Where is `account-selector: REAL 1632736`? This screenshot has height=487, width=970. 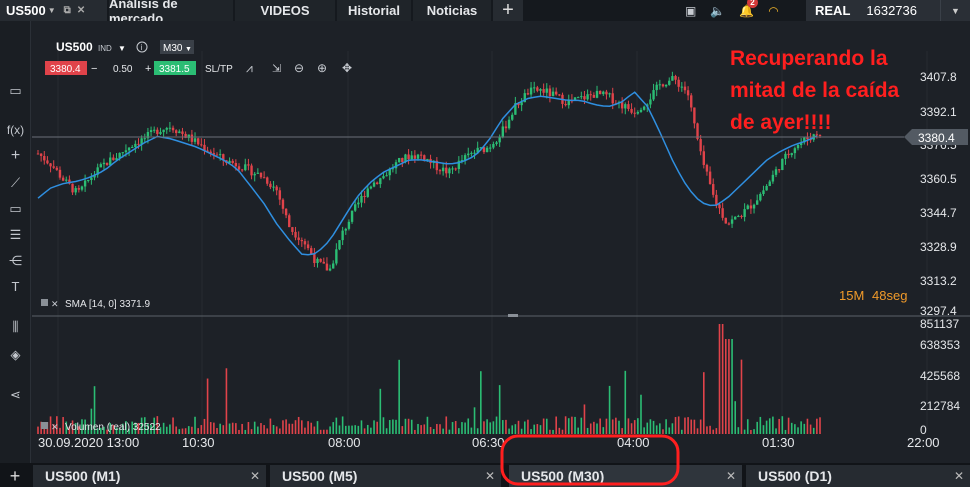
account-selector: REAL 1632736 is located at coordinates (873, 10).